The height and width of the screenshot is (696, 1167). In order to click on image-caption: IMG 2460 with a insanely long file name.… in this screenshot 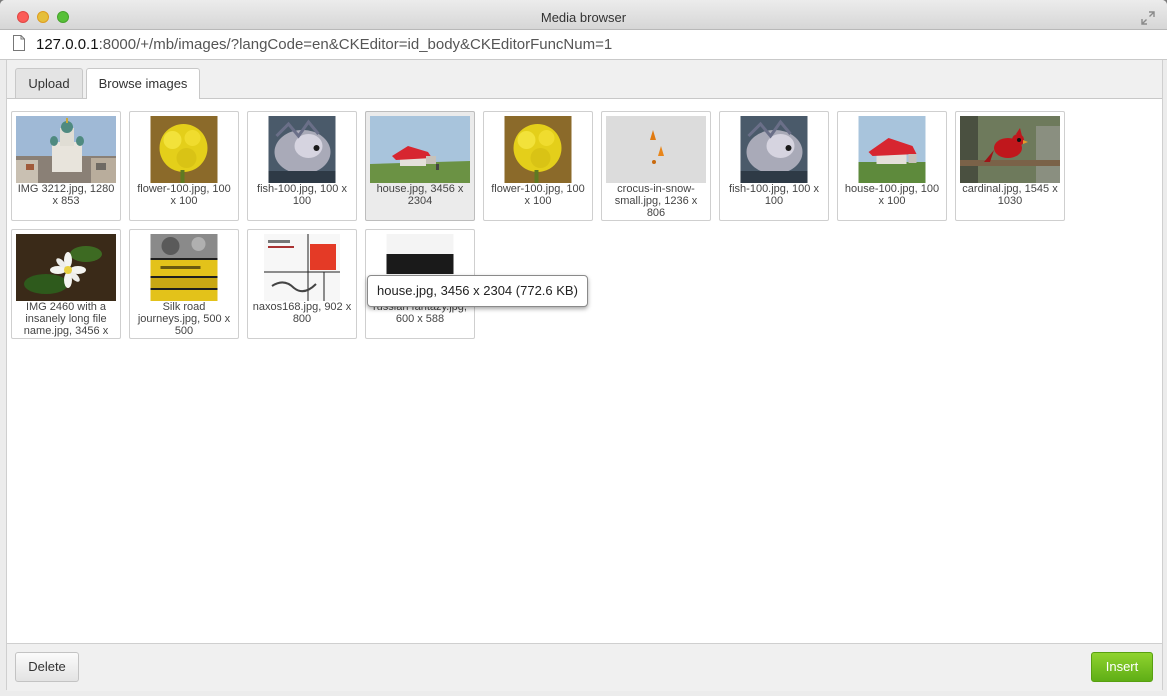, I will do `click(66, 319)`.